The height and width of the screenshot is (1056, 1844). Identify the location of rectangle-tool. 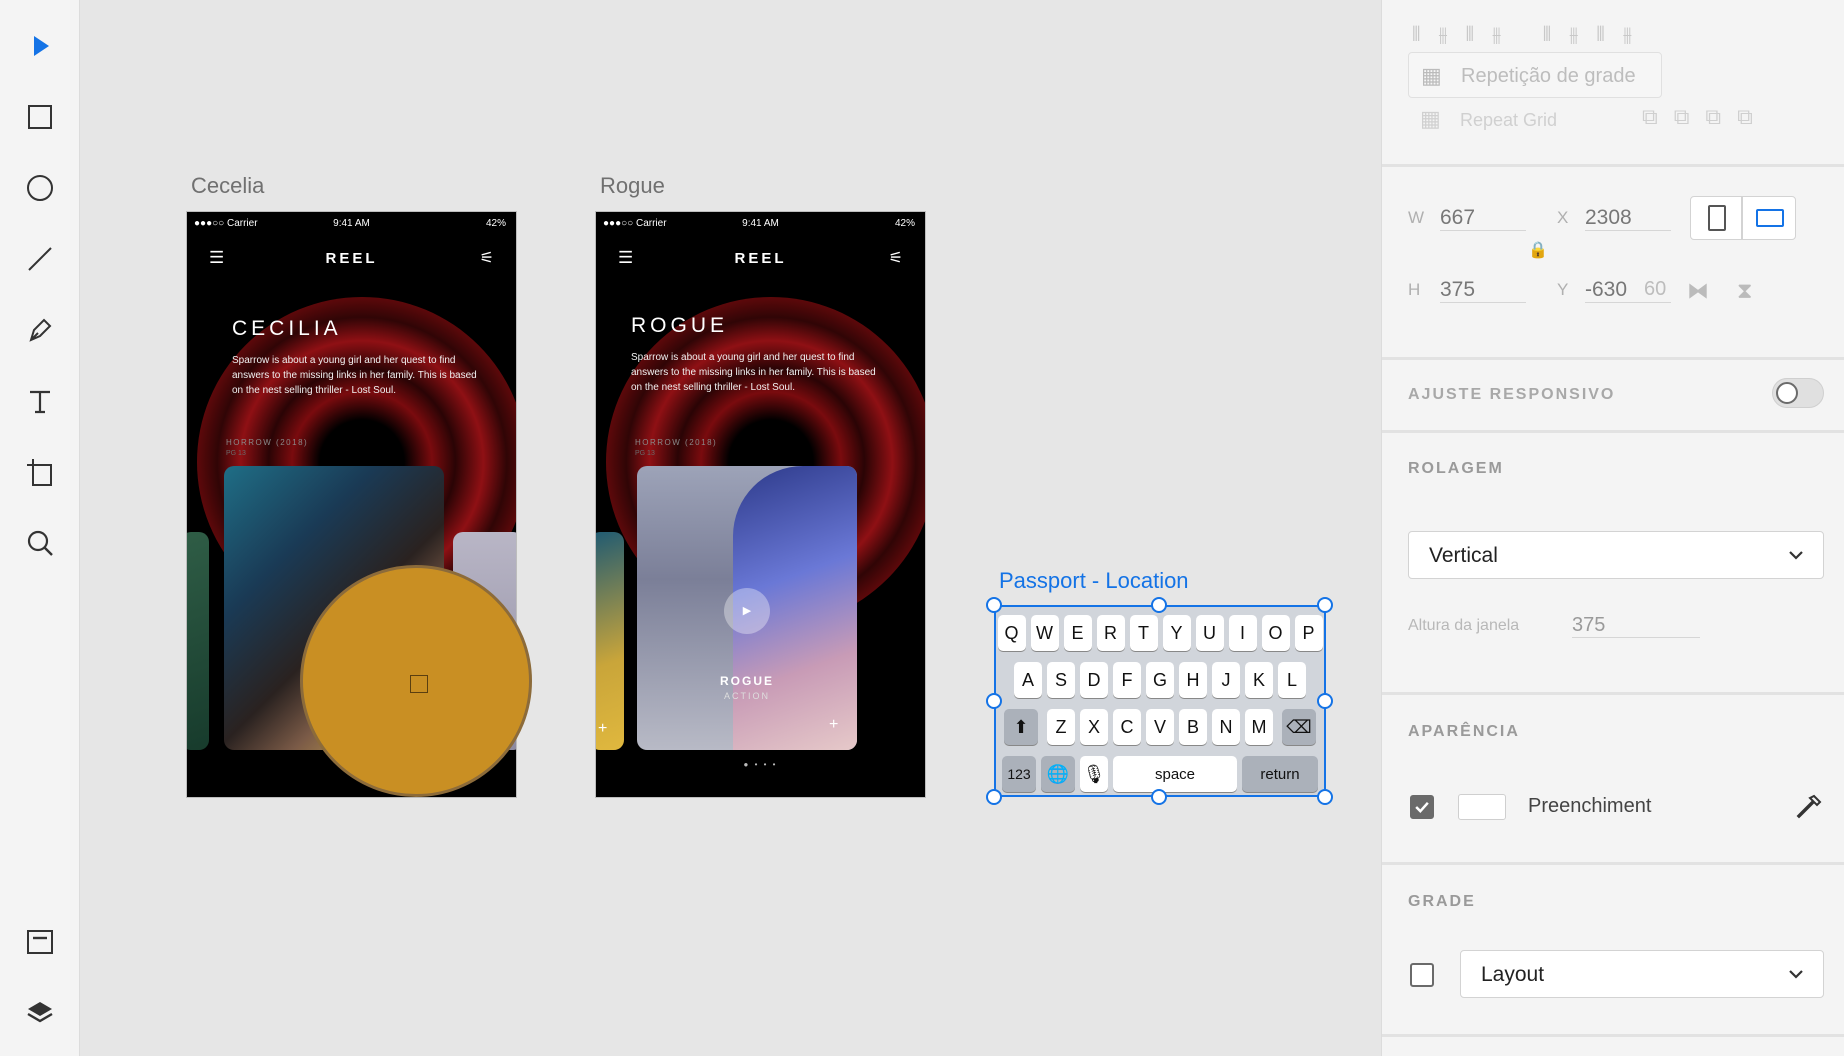
(40, 117).